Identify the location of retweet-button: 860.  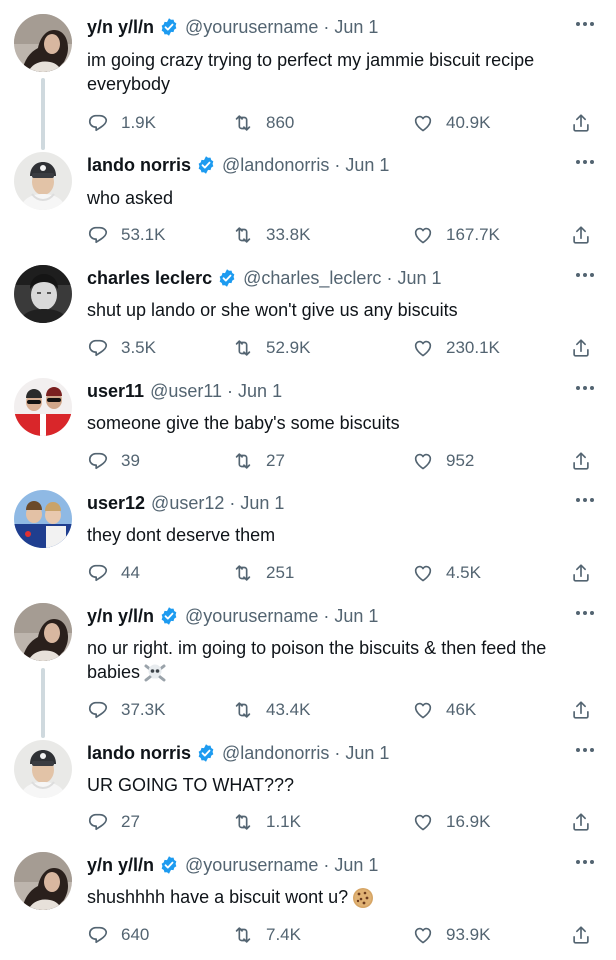
(263, 123).